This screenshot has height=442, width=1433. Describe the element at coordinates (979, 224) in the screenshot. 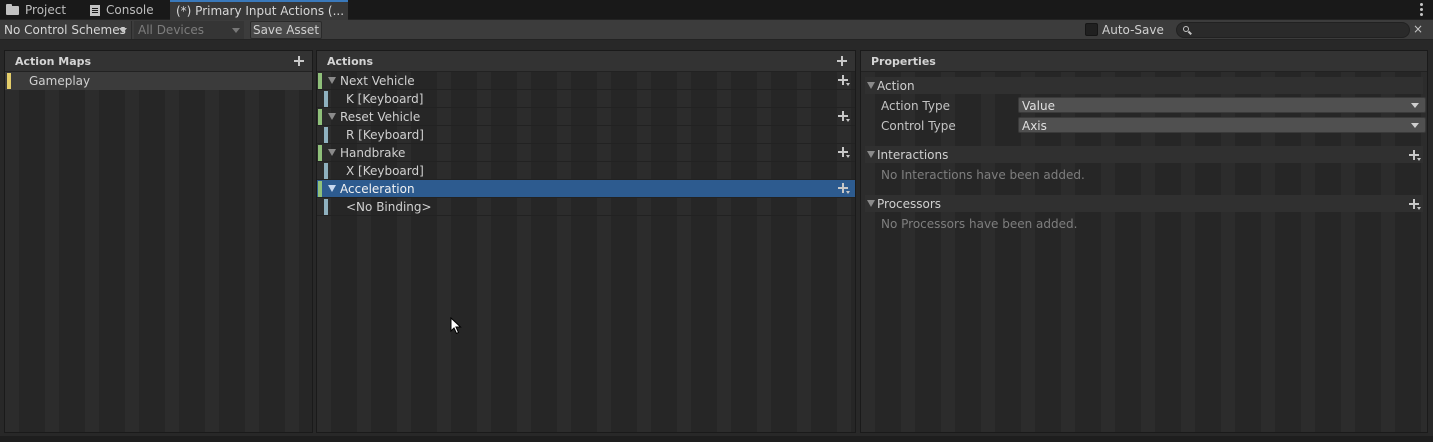

I see `processors-empty-message: No Processors have been added.` at that location.